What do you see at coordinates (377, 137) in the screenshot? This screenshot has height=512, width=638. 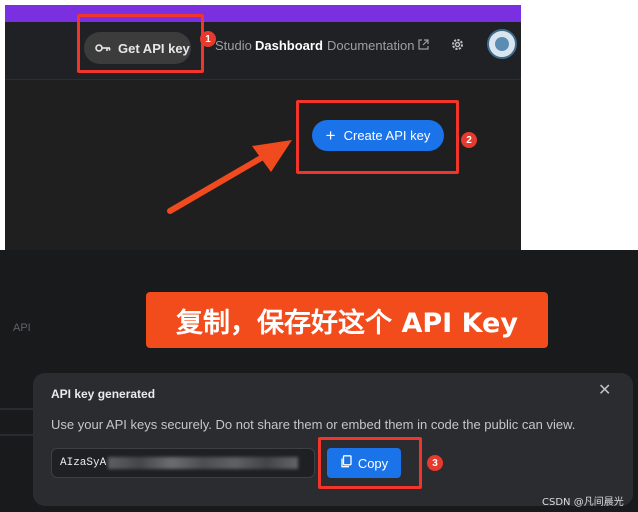 I see `highlight-create-api-key` at bounding box center [377, 137].